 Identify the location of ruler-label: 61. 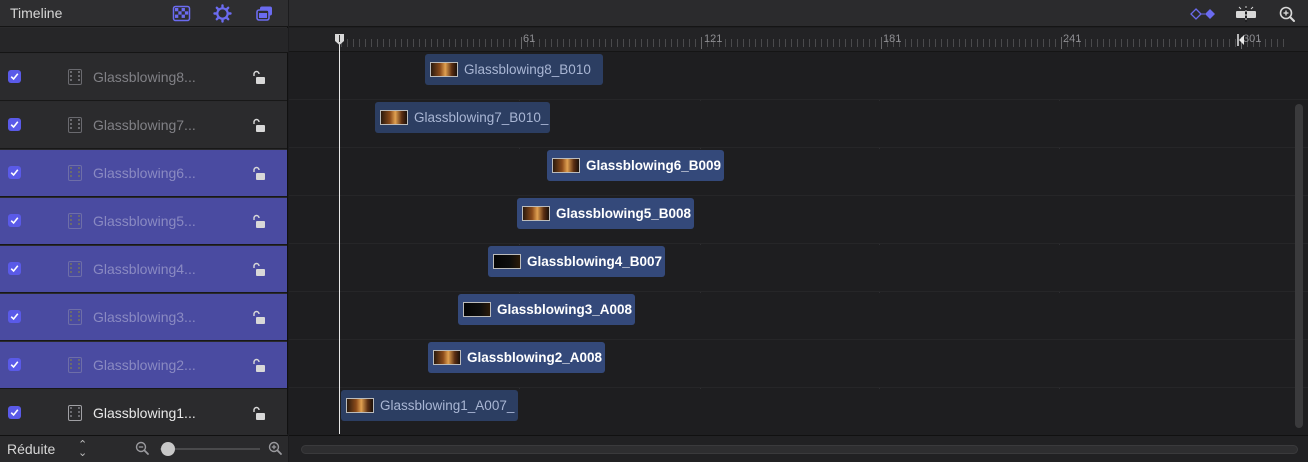
(529, 39).